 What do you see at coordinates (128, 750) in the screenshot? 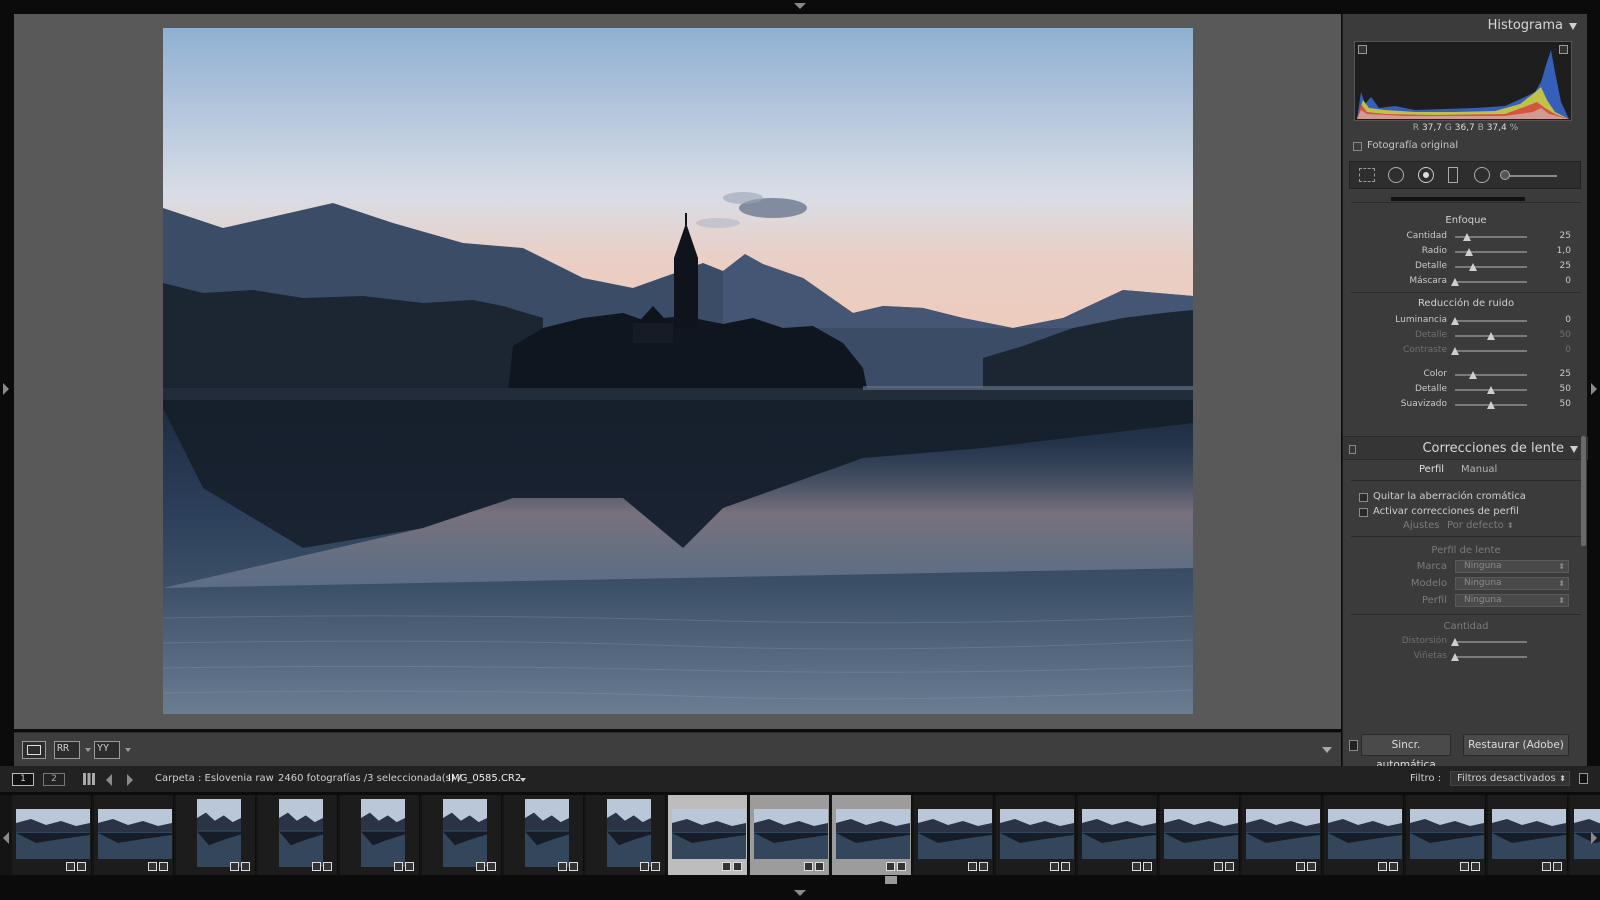
I see `before-after-options-chevron-icon` at bounding box center [128, 750].